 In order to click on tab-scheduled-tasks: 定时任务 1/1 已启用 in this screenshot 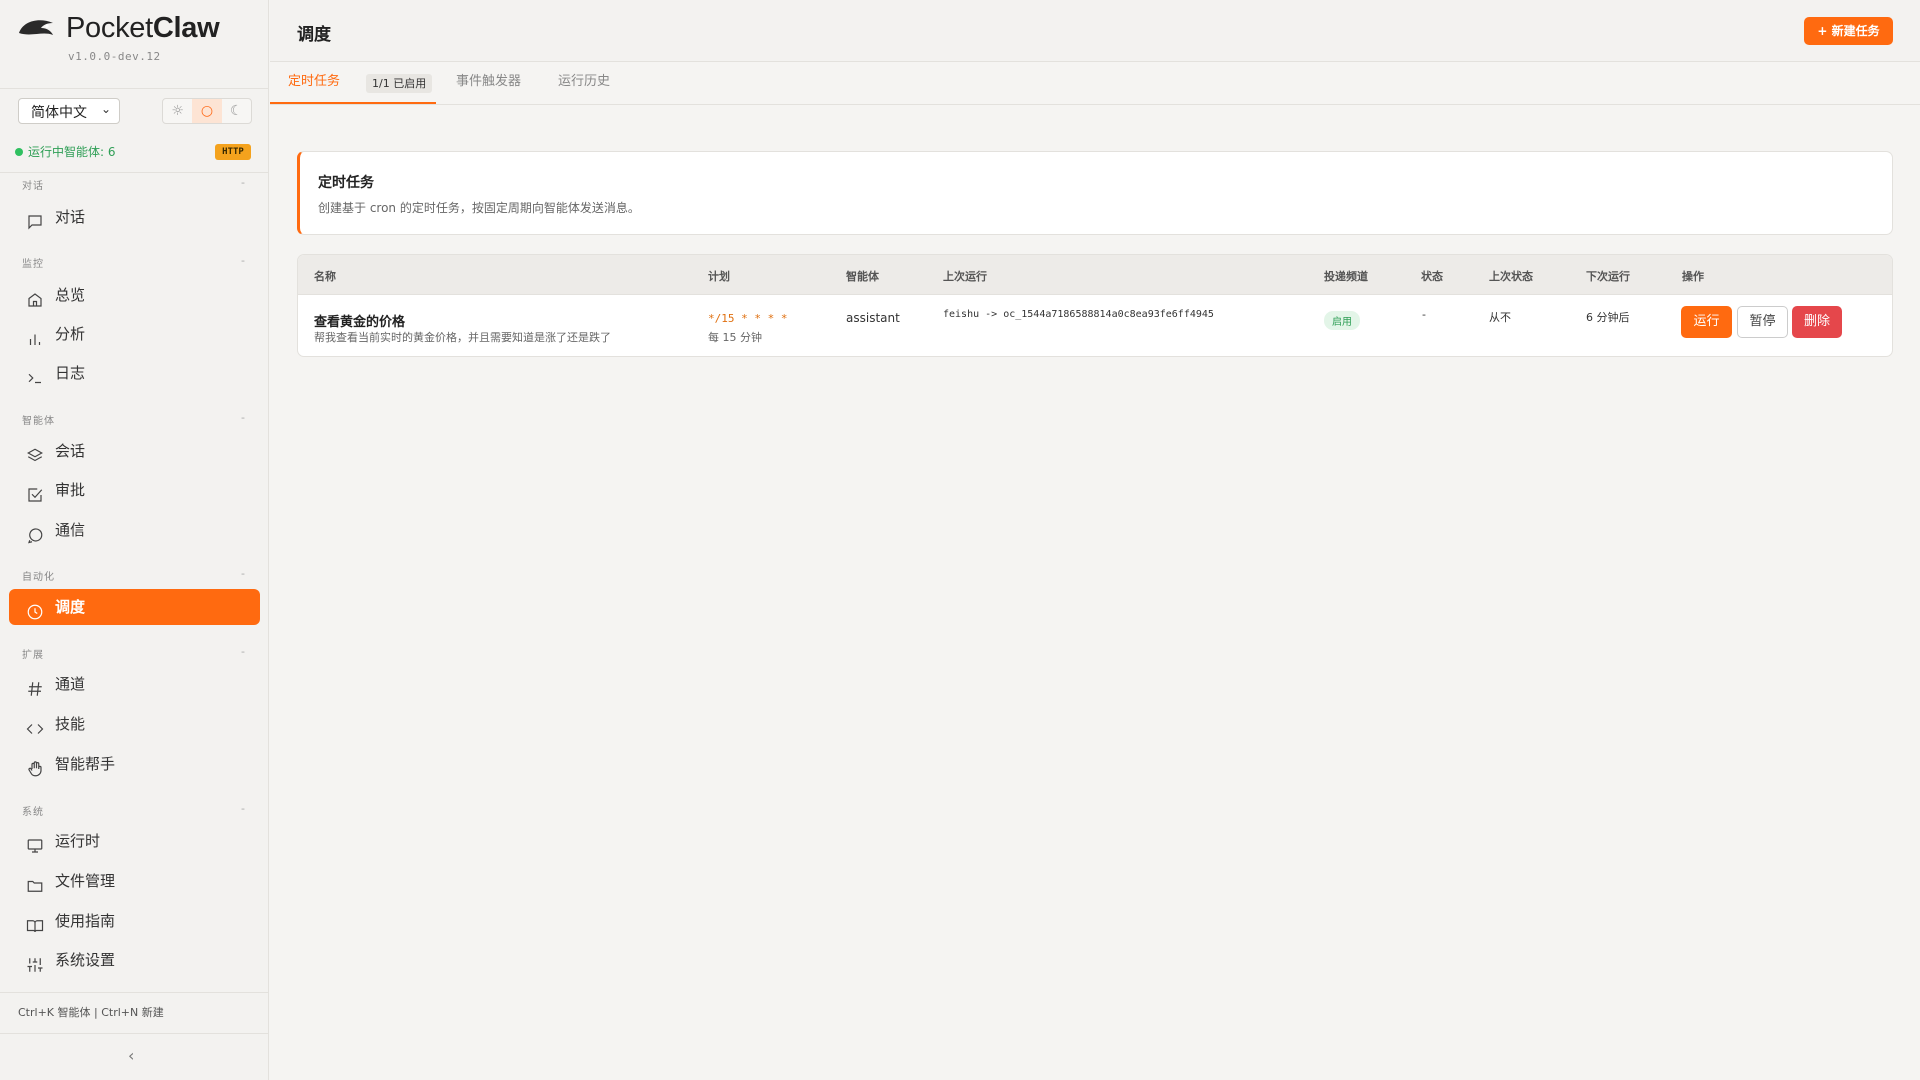, I will do `click(362, 83)`.